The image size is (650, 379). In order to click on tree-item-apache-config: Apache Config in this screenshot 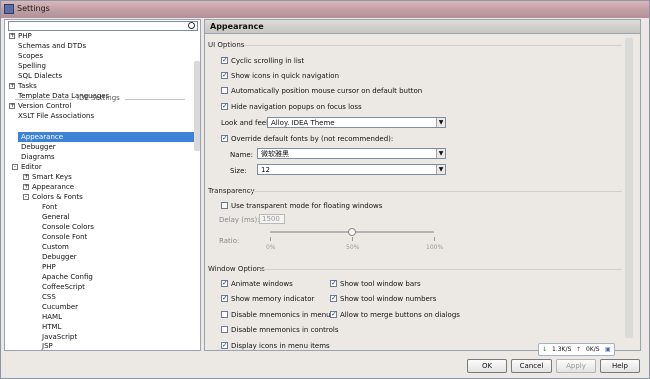, I will do `click(67, 277)`.